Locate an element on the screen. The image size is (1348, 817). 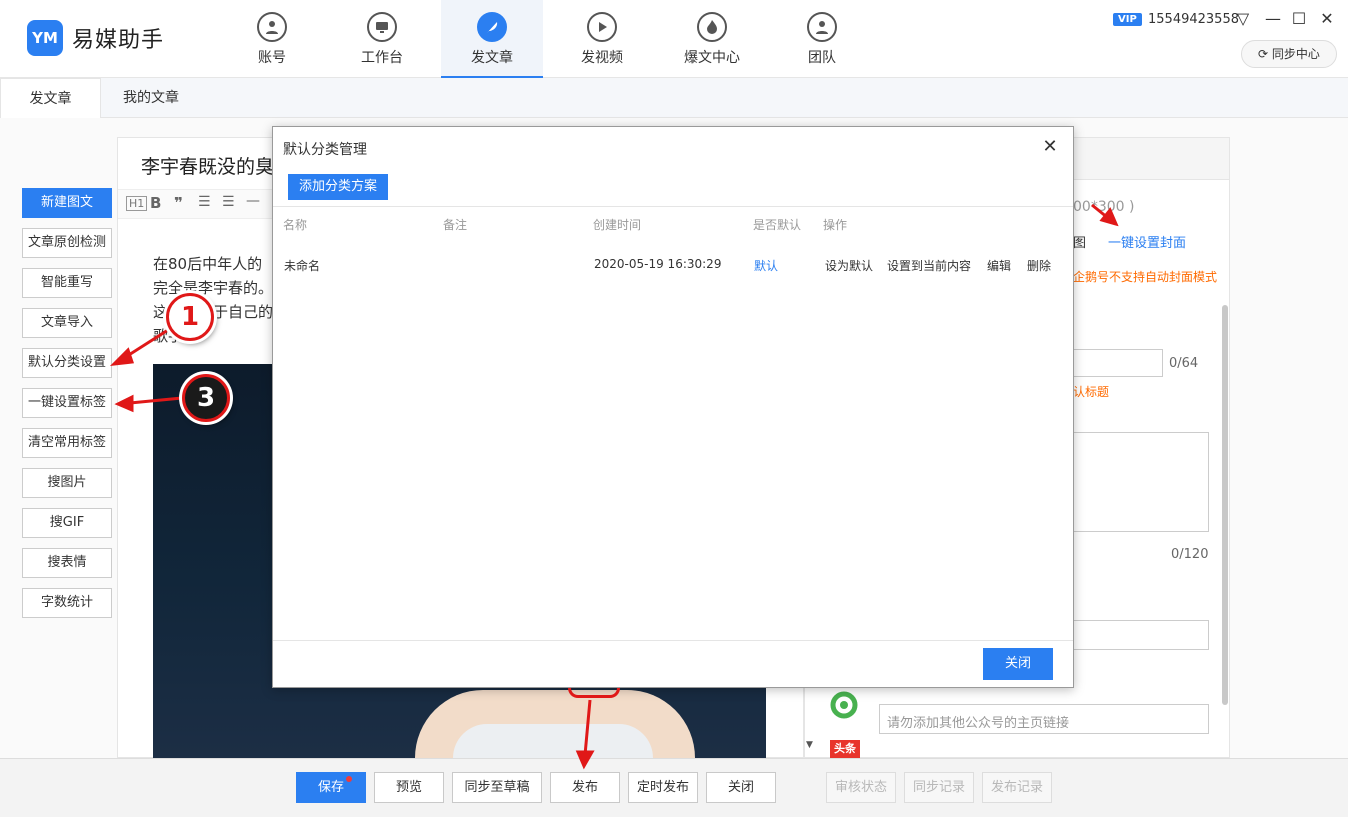
annotation-step-1: 1 is located at coordinates (190, 317).